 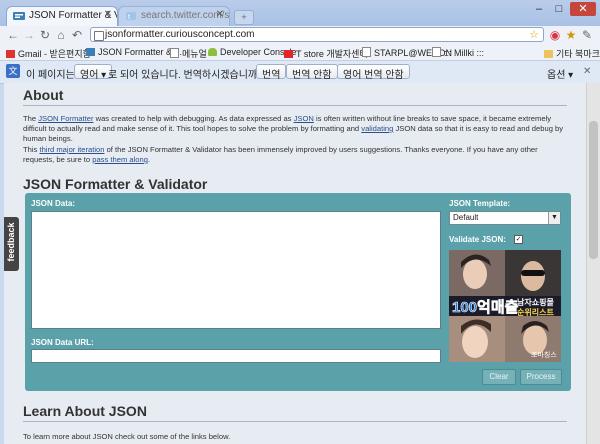 I want to click on forward-icon: →, so click(x=29, y=35).